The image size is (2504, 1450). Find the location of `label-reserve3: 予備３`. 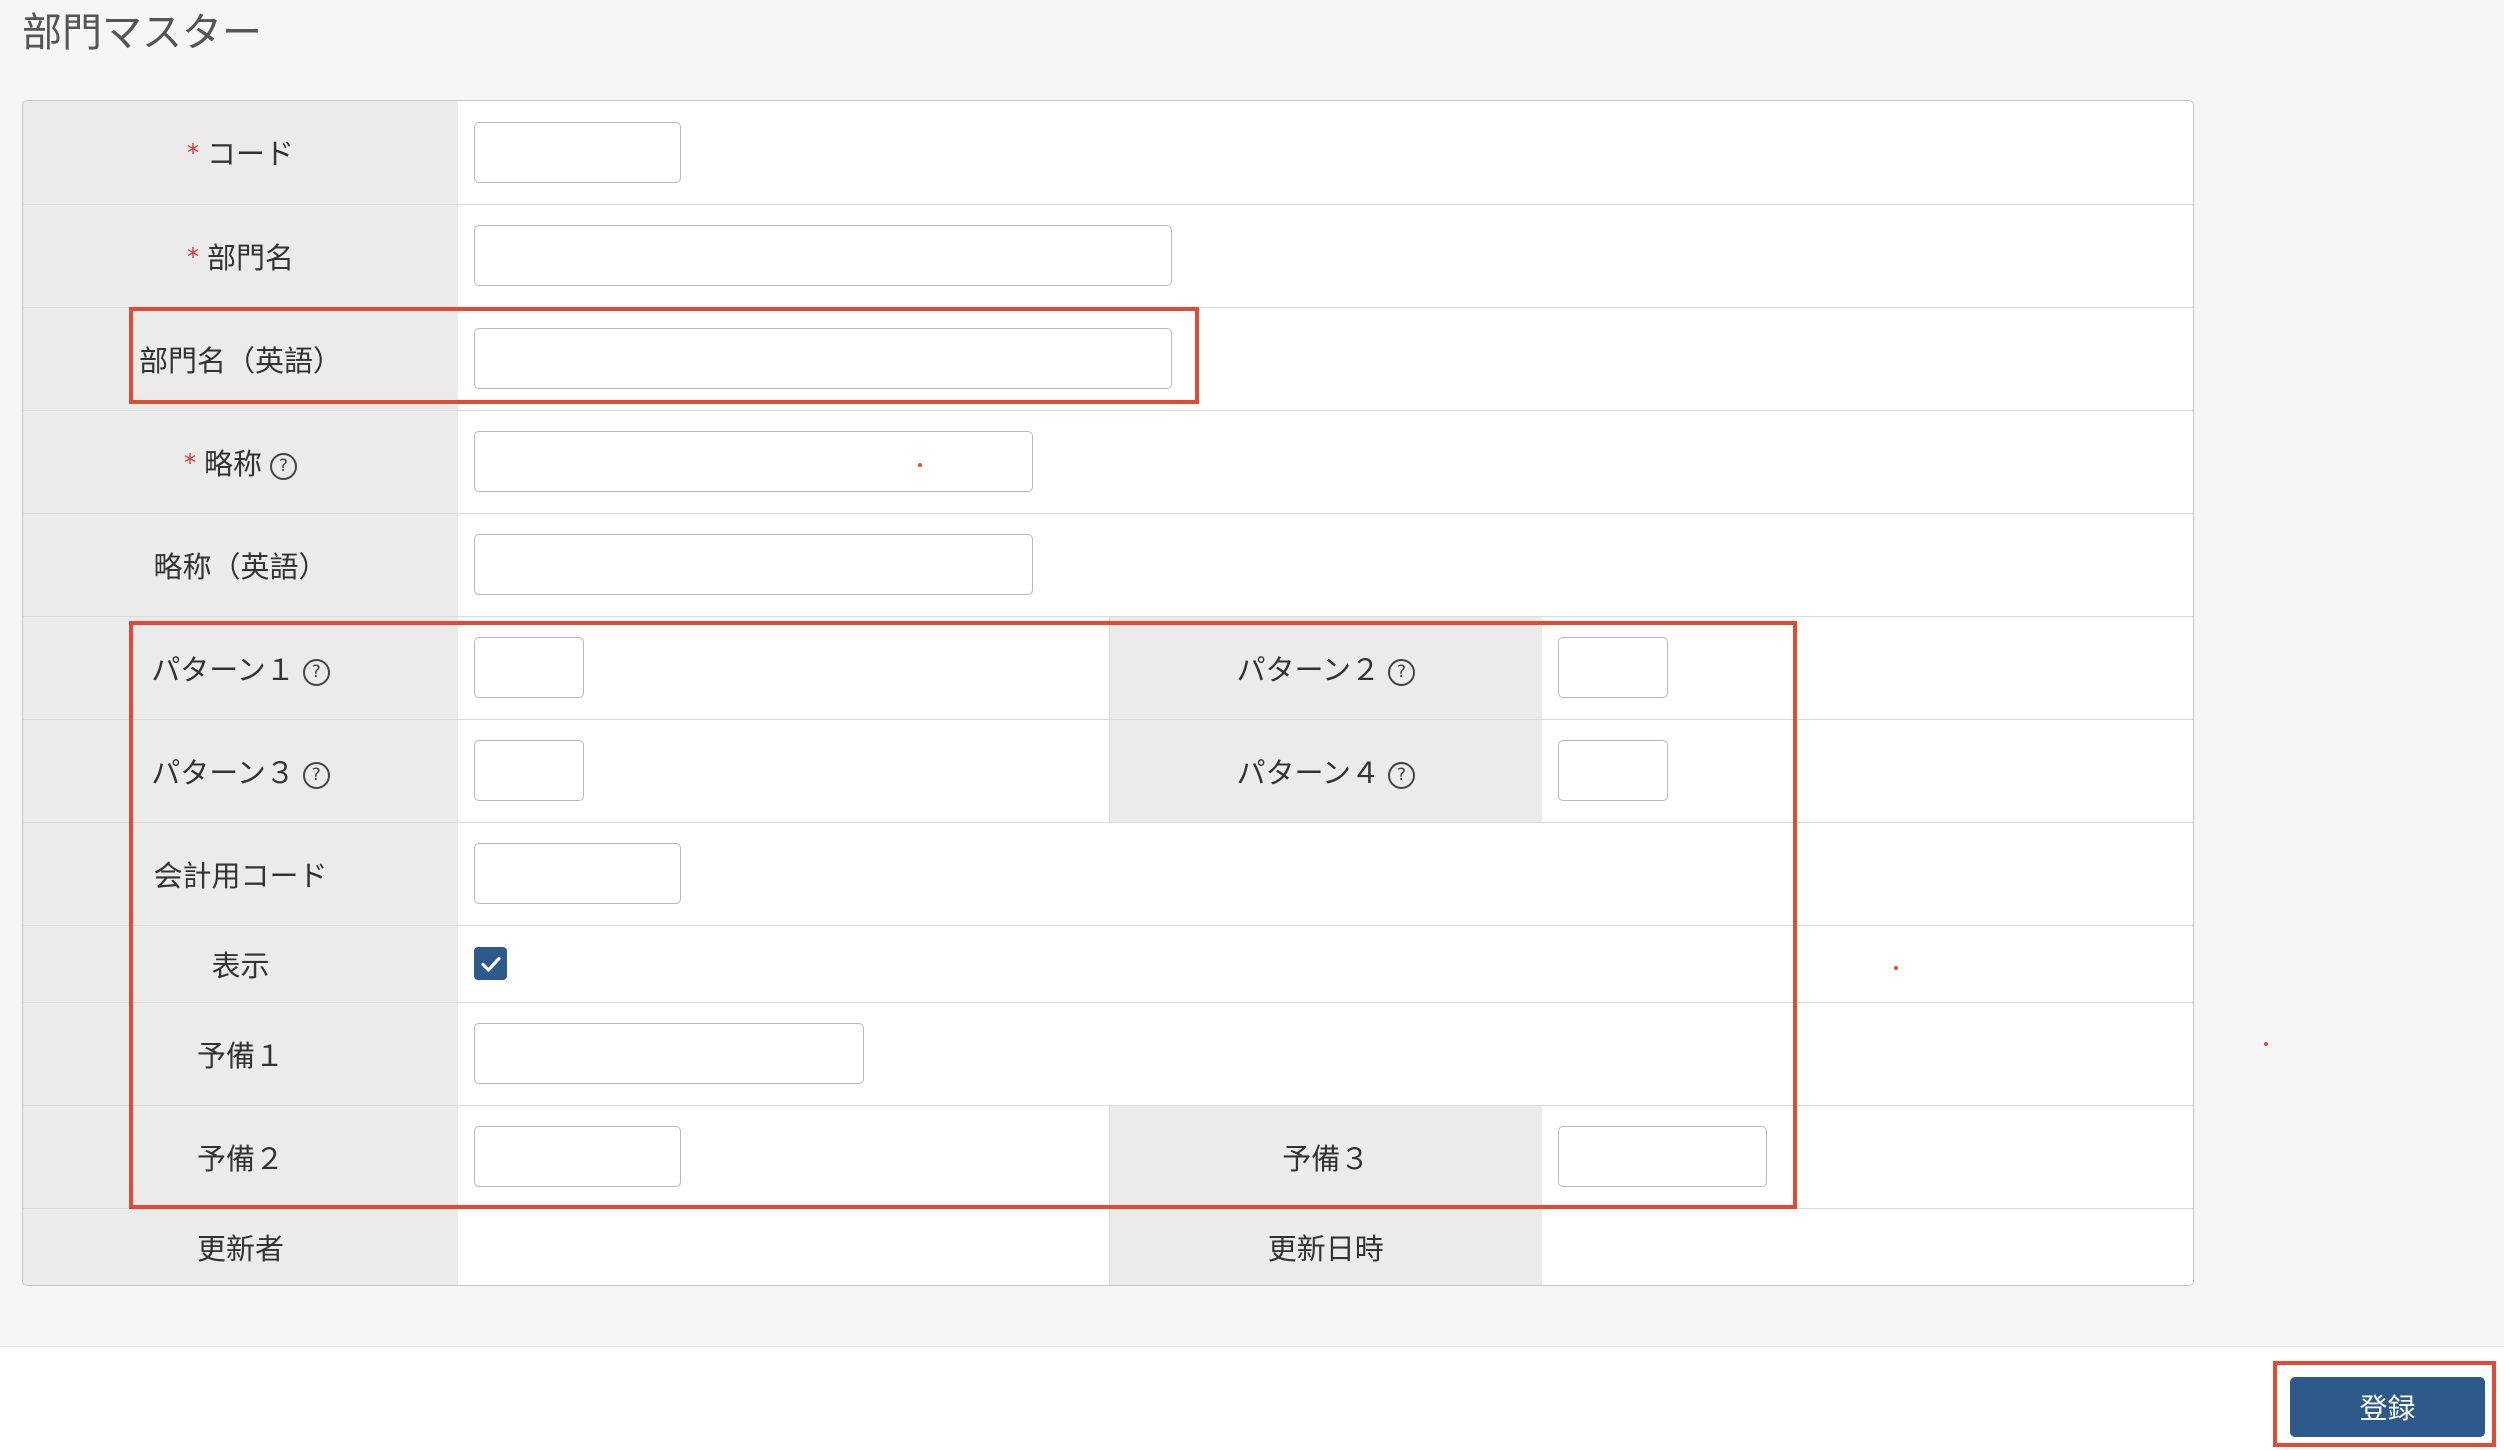

label-reserve3: 予備３ is located at coordinates (1326, 1158).